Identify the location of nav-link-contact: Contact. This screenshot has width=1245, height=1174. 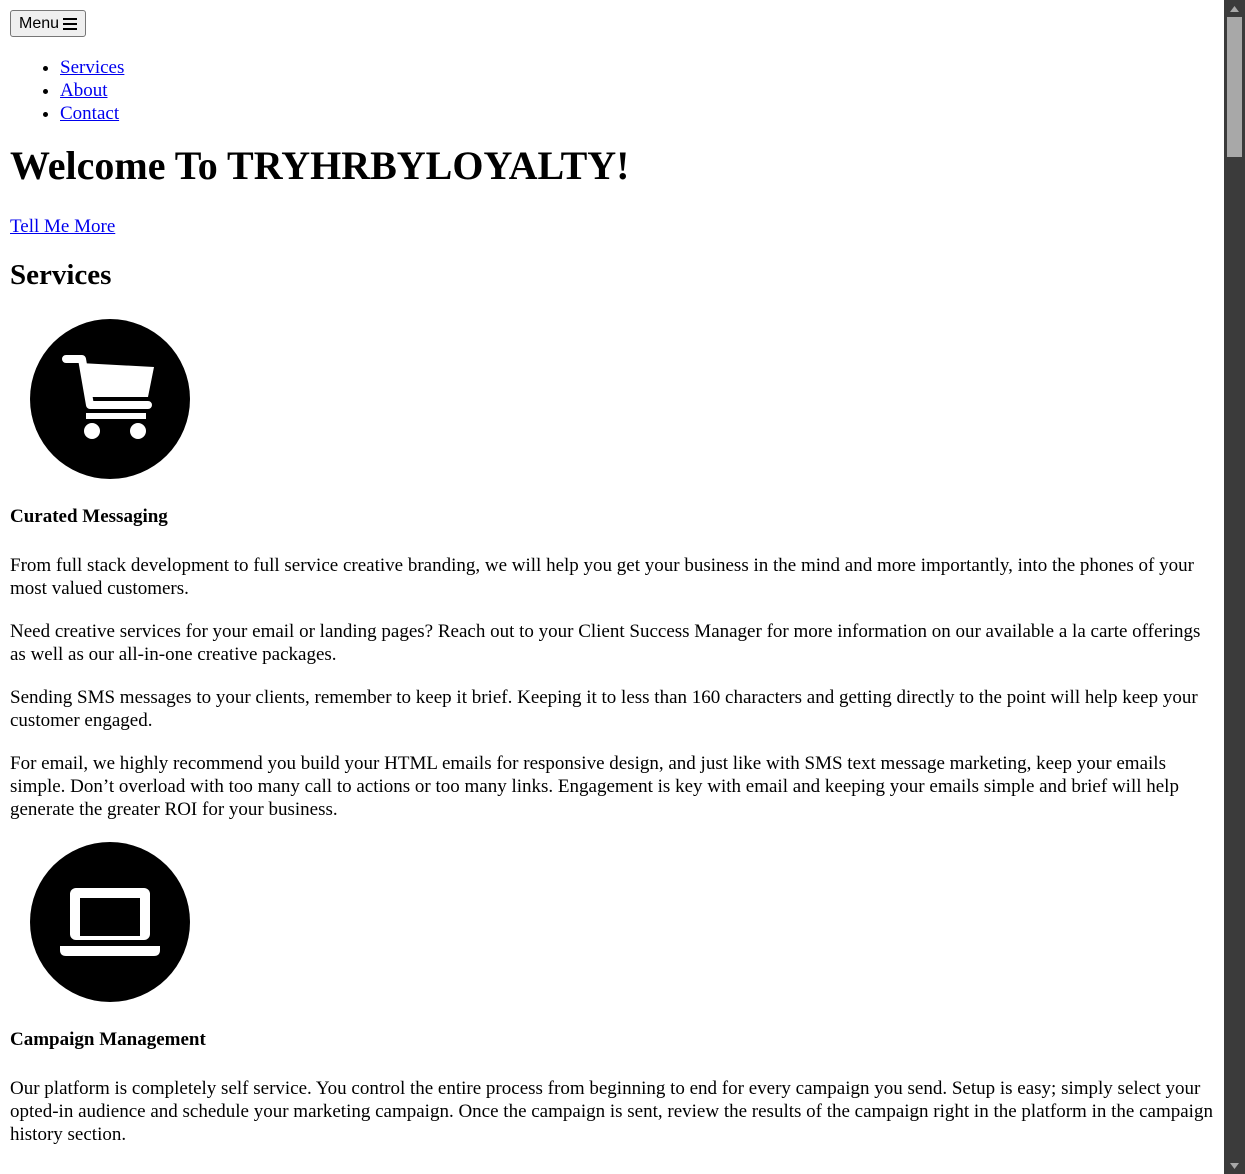
(89, 113).